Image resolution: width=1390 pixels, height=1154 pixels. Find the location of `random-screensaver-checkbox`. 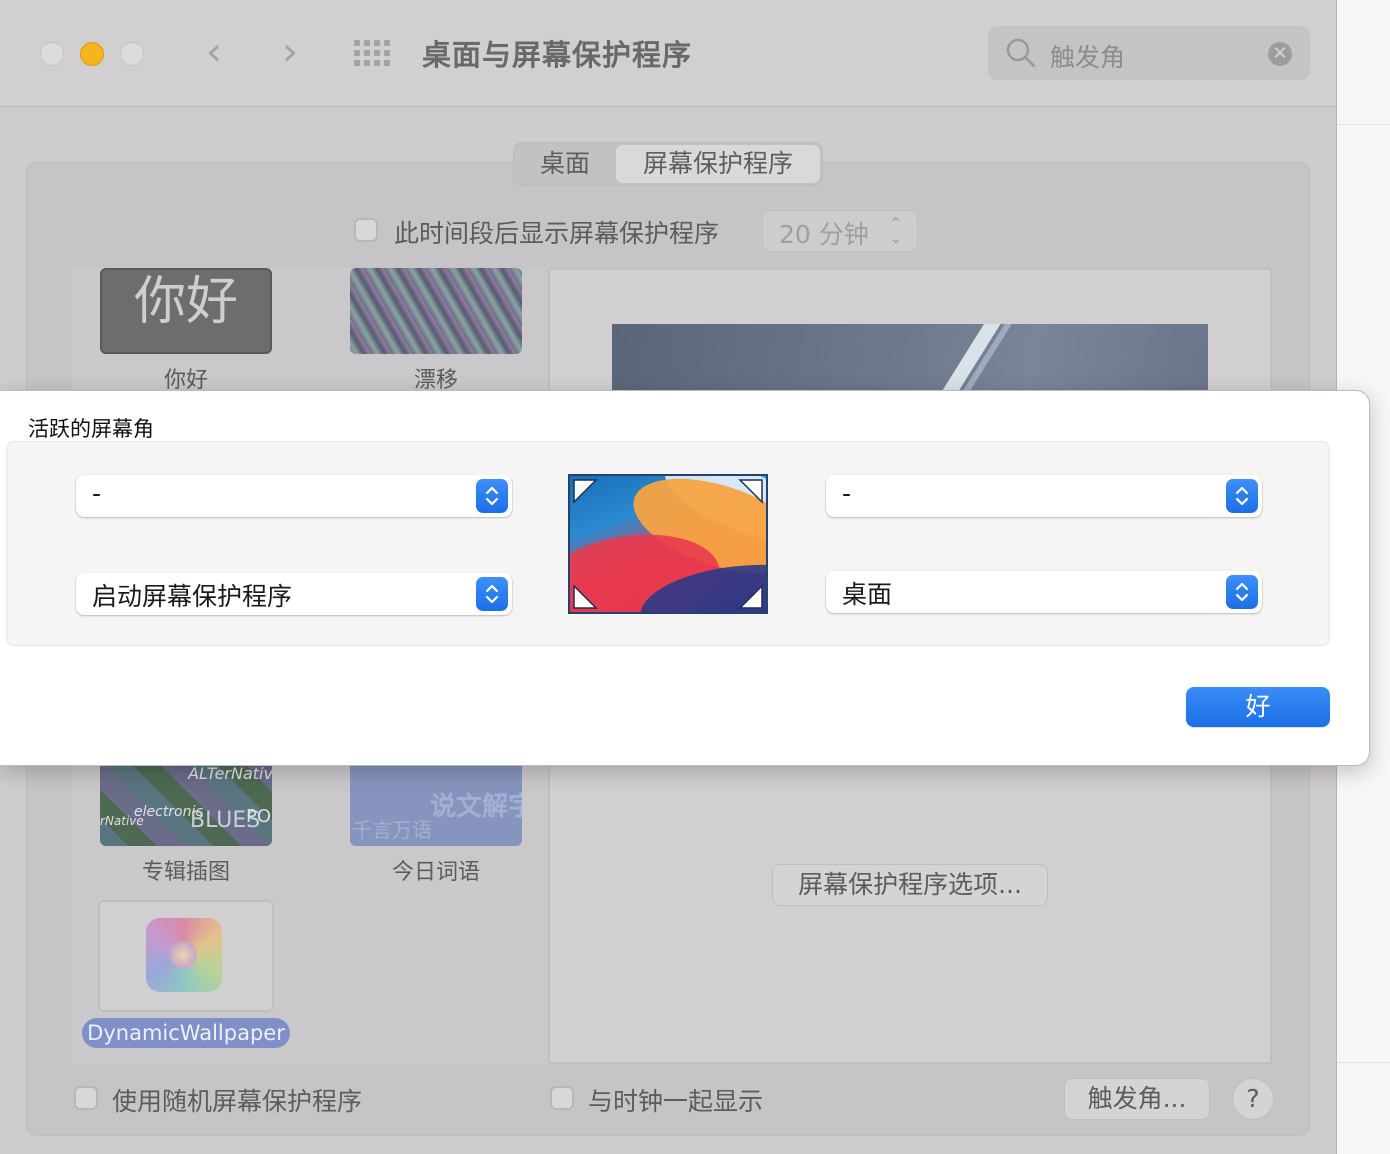

random-screensaver-checkbox is located at coordinates (86, 1098).